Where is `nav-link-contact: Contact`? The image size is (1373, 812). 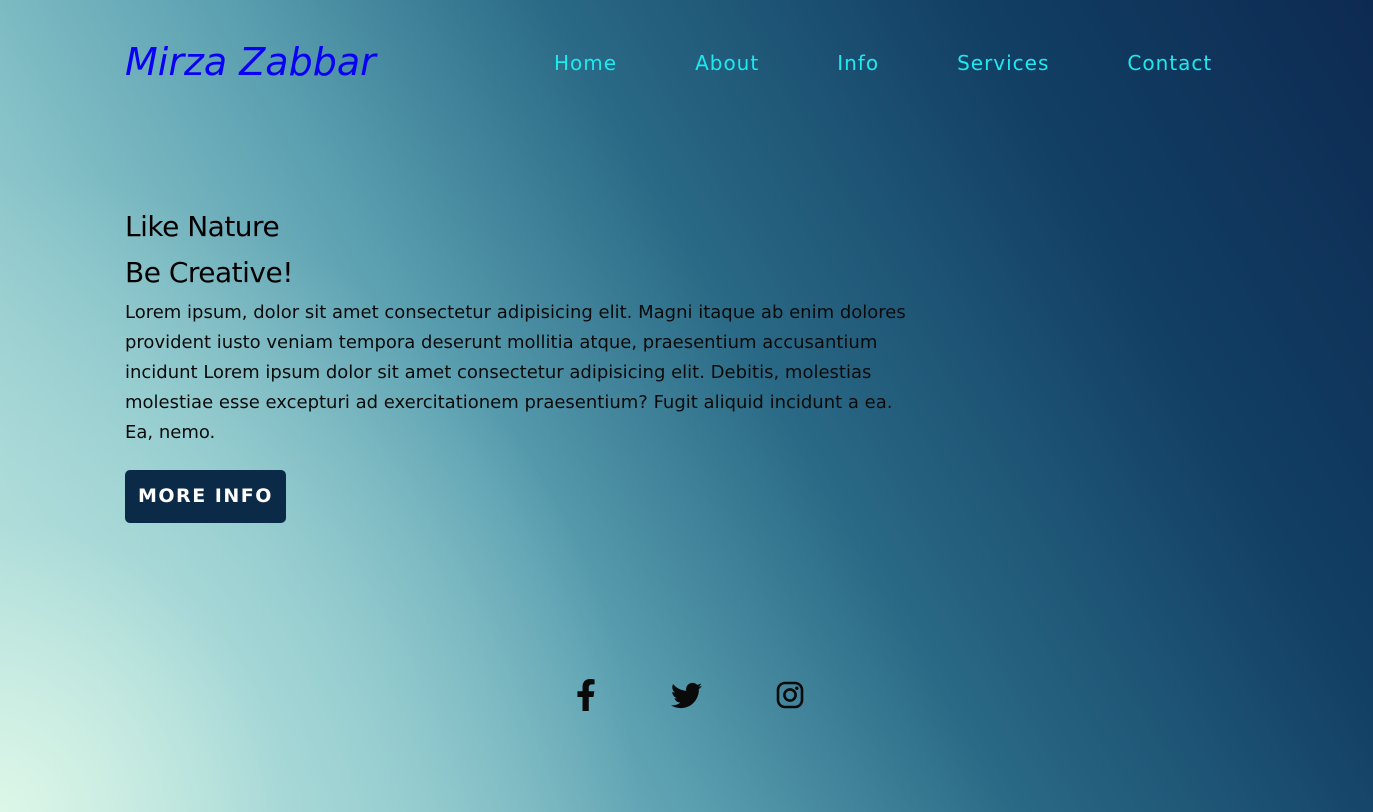
nav-link-contact: Contact is located at coordinates (1169, 63).